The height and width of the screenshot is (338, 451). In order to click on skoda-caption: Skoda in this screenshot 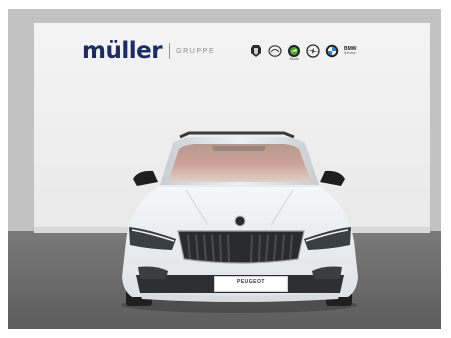, I will do `click(294, 59)`.